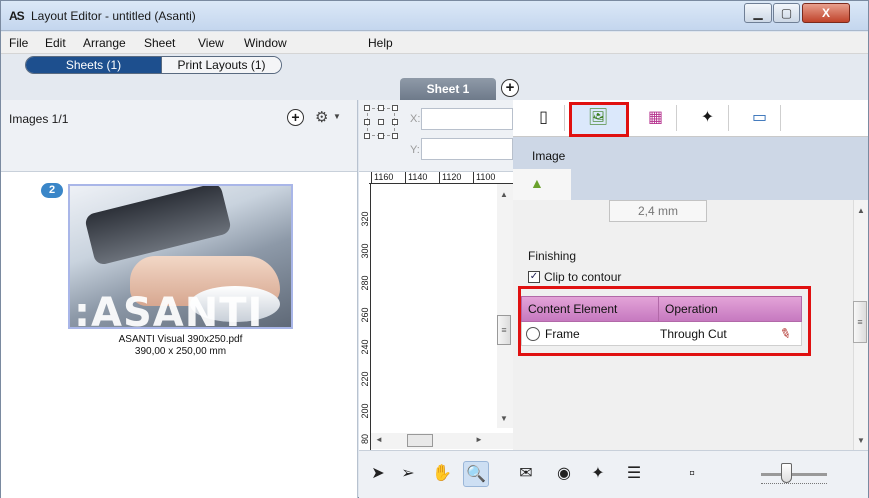  I want to click on select-arrow-icon: ➤, so click(378, 474).